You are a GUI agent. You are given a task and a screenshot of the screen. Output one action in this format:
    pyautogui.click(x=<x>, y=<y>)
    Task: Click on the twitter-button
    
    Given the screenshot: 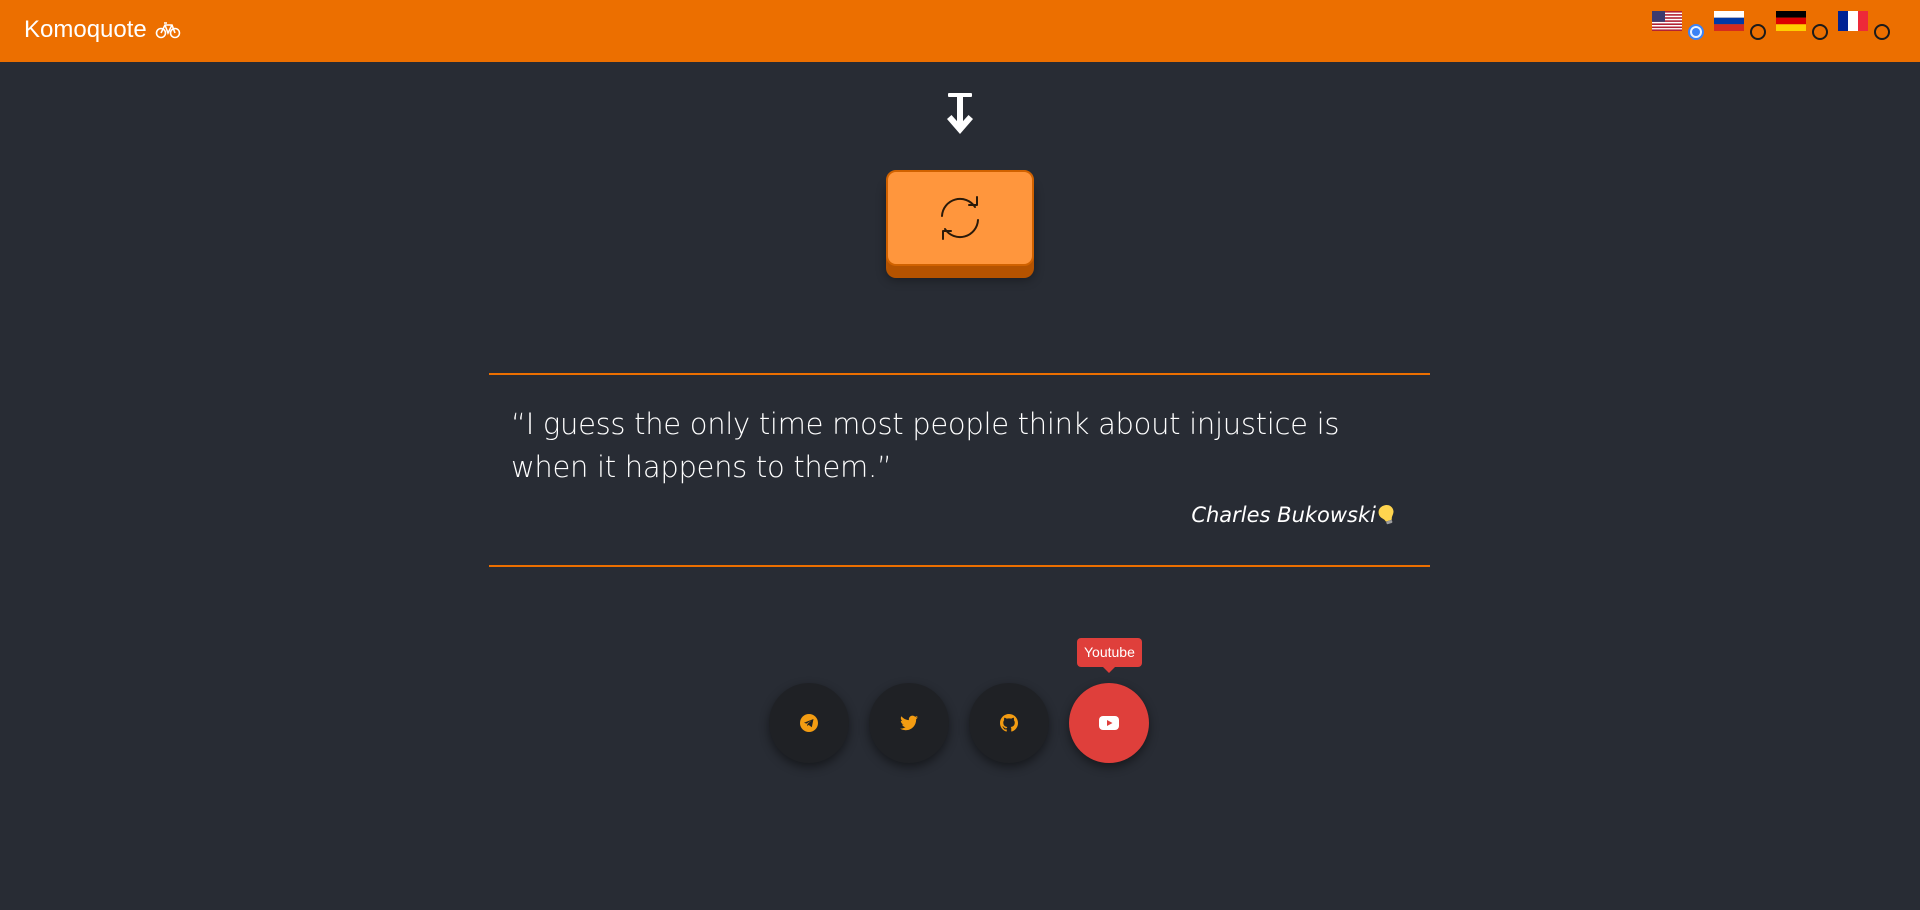 What is the action you would take?
    pyautogui.click(x=909, y=723)
    